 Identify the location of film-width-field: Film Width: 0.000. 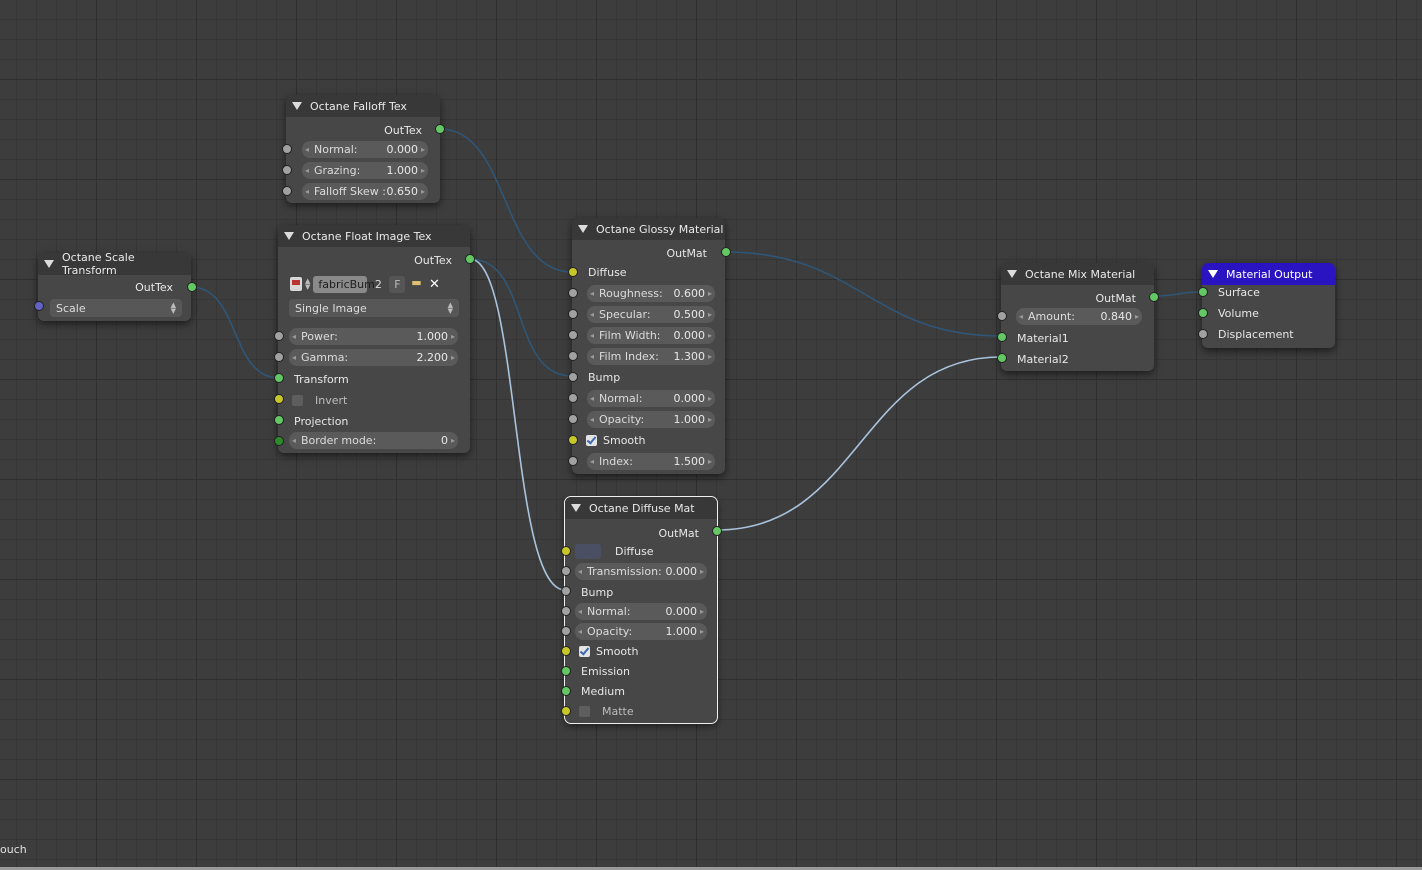
(651, 335).